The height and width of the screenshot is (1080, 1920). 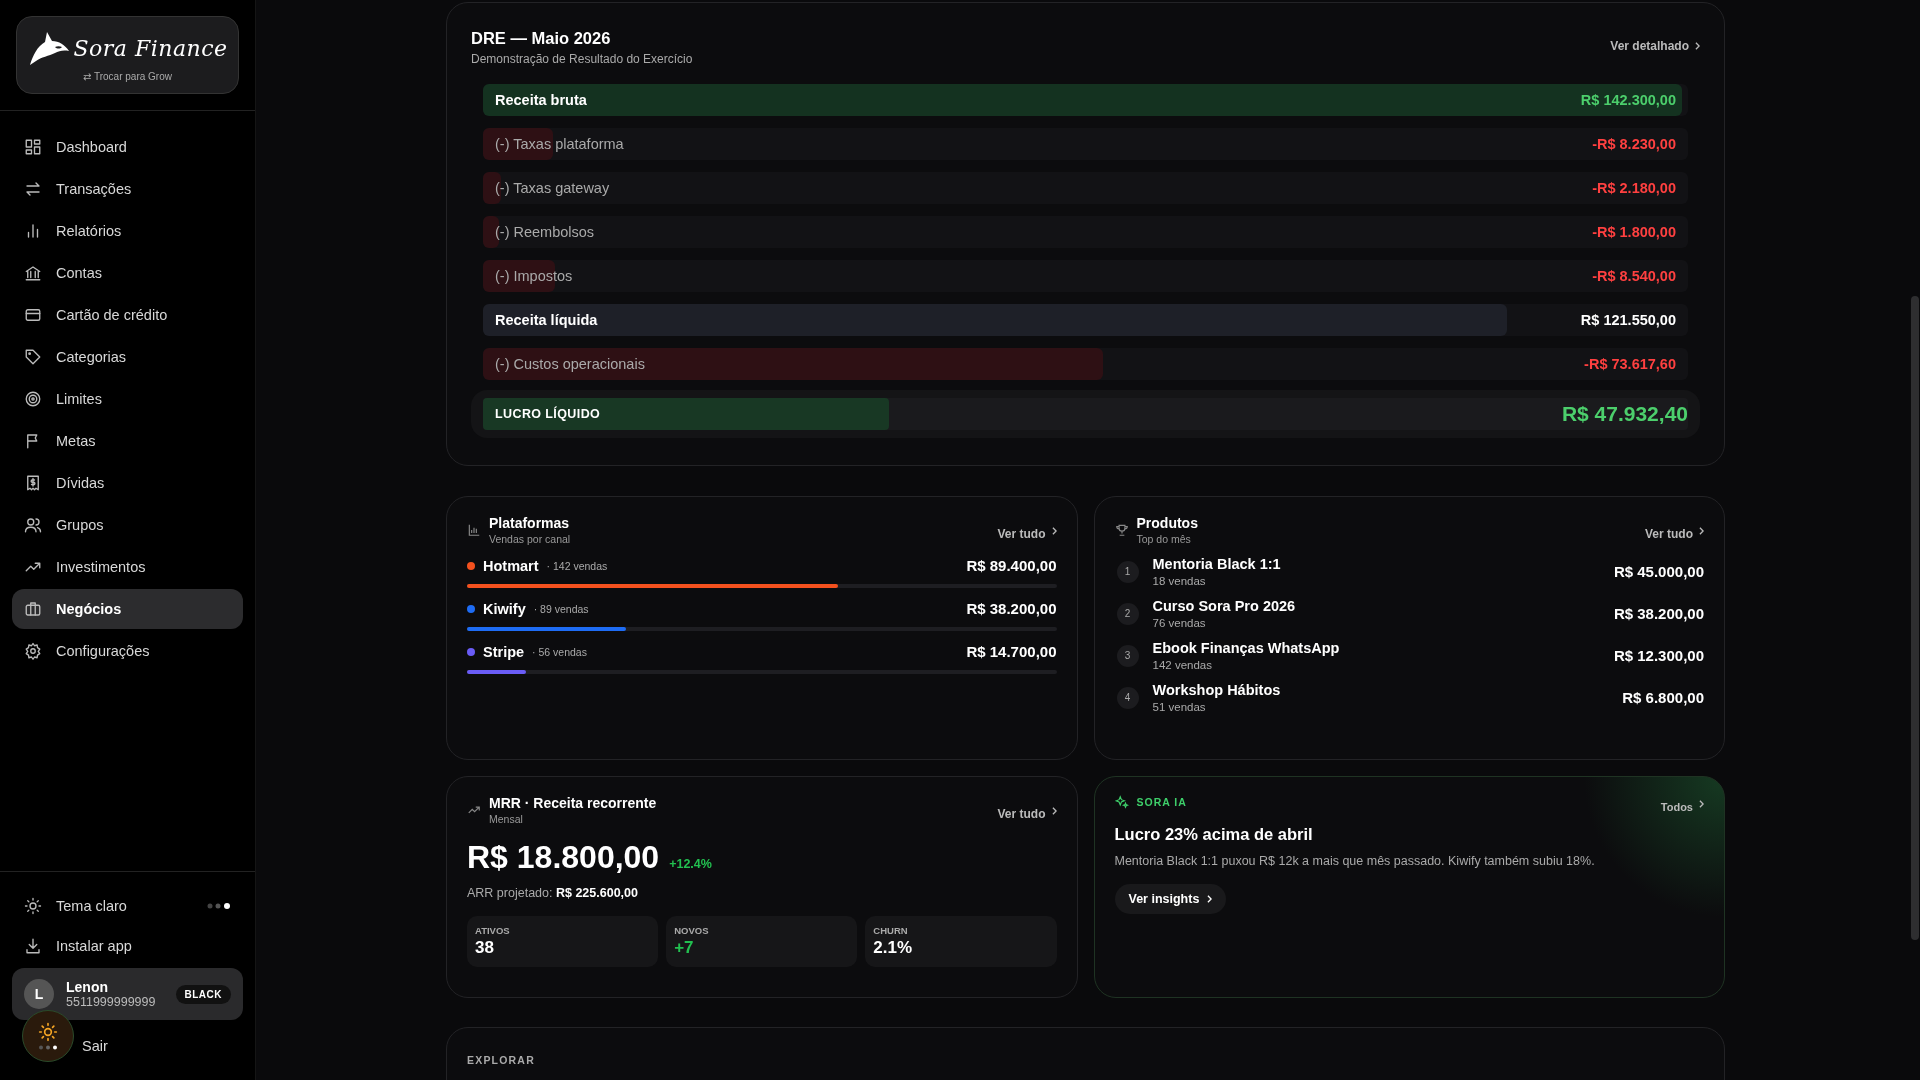 What do you see at coordinates (33, 357) in the screenshot?
I see `tag-icon` at bounding box center [33, 357].